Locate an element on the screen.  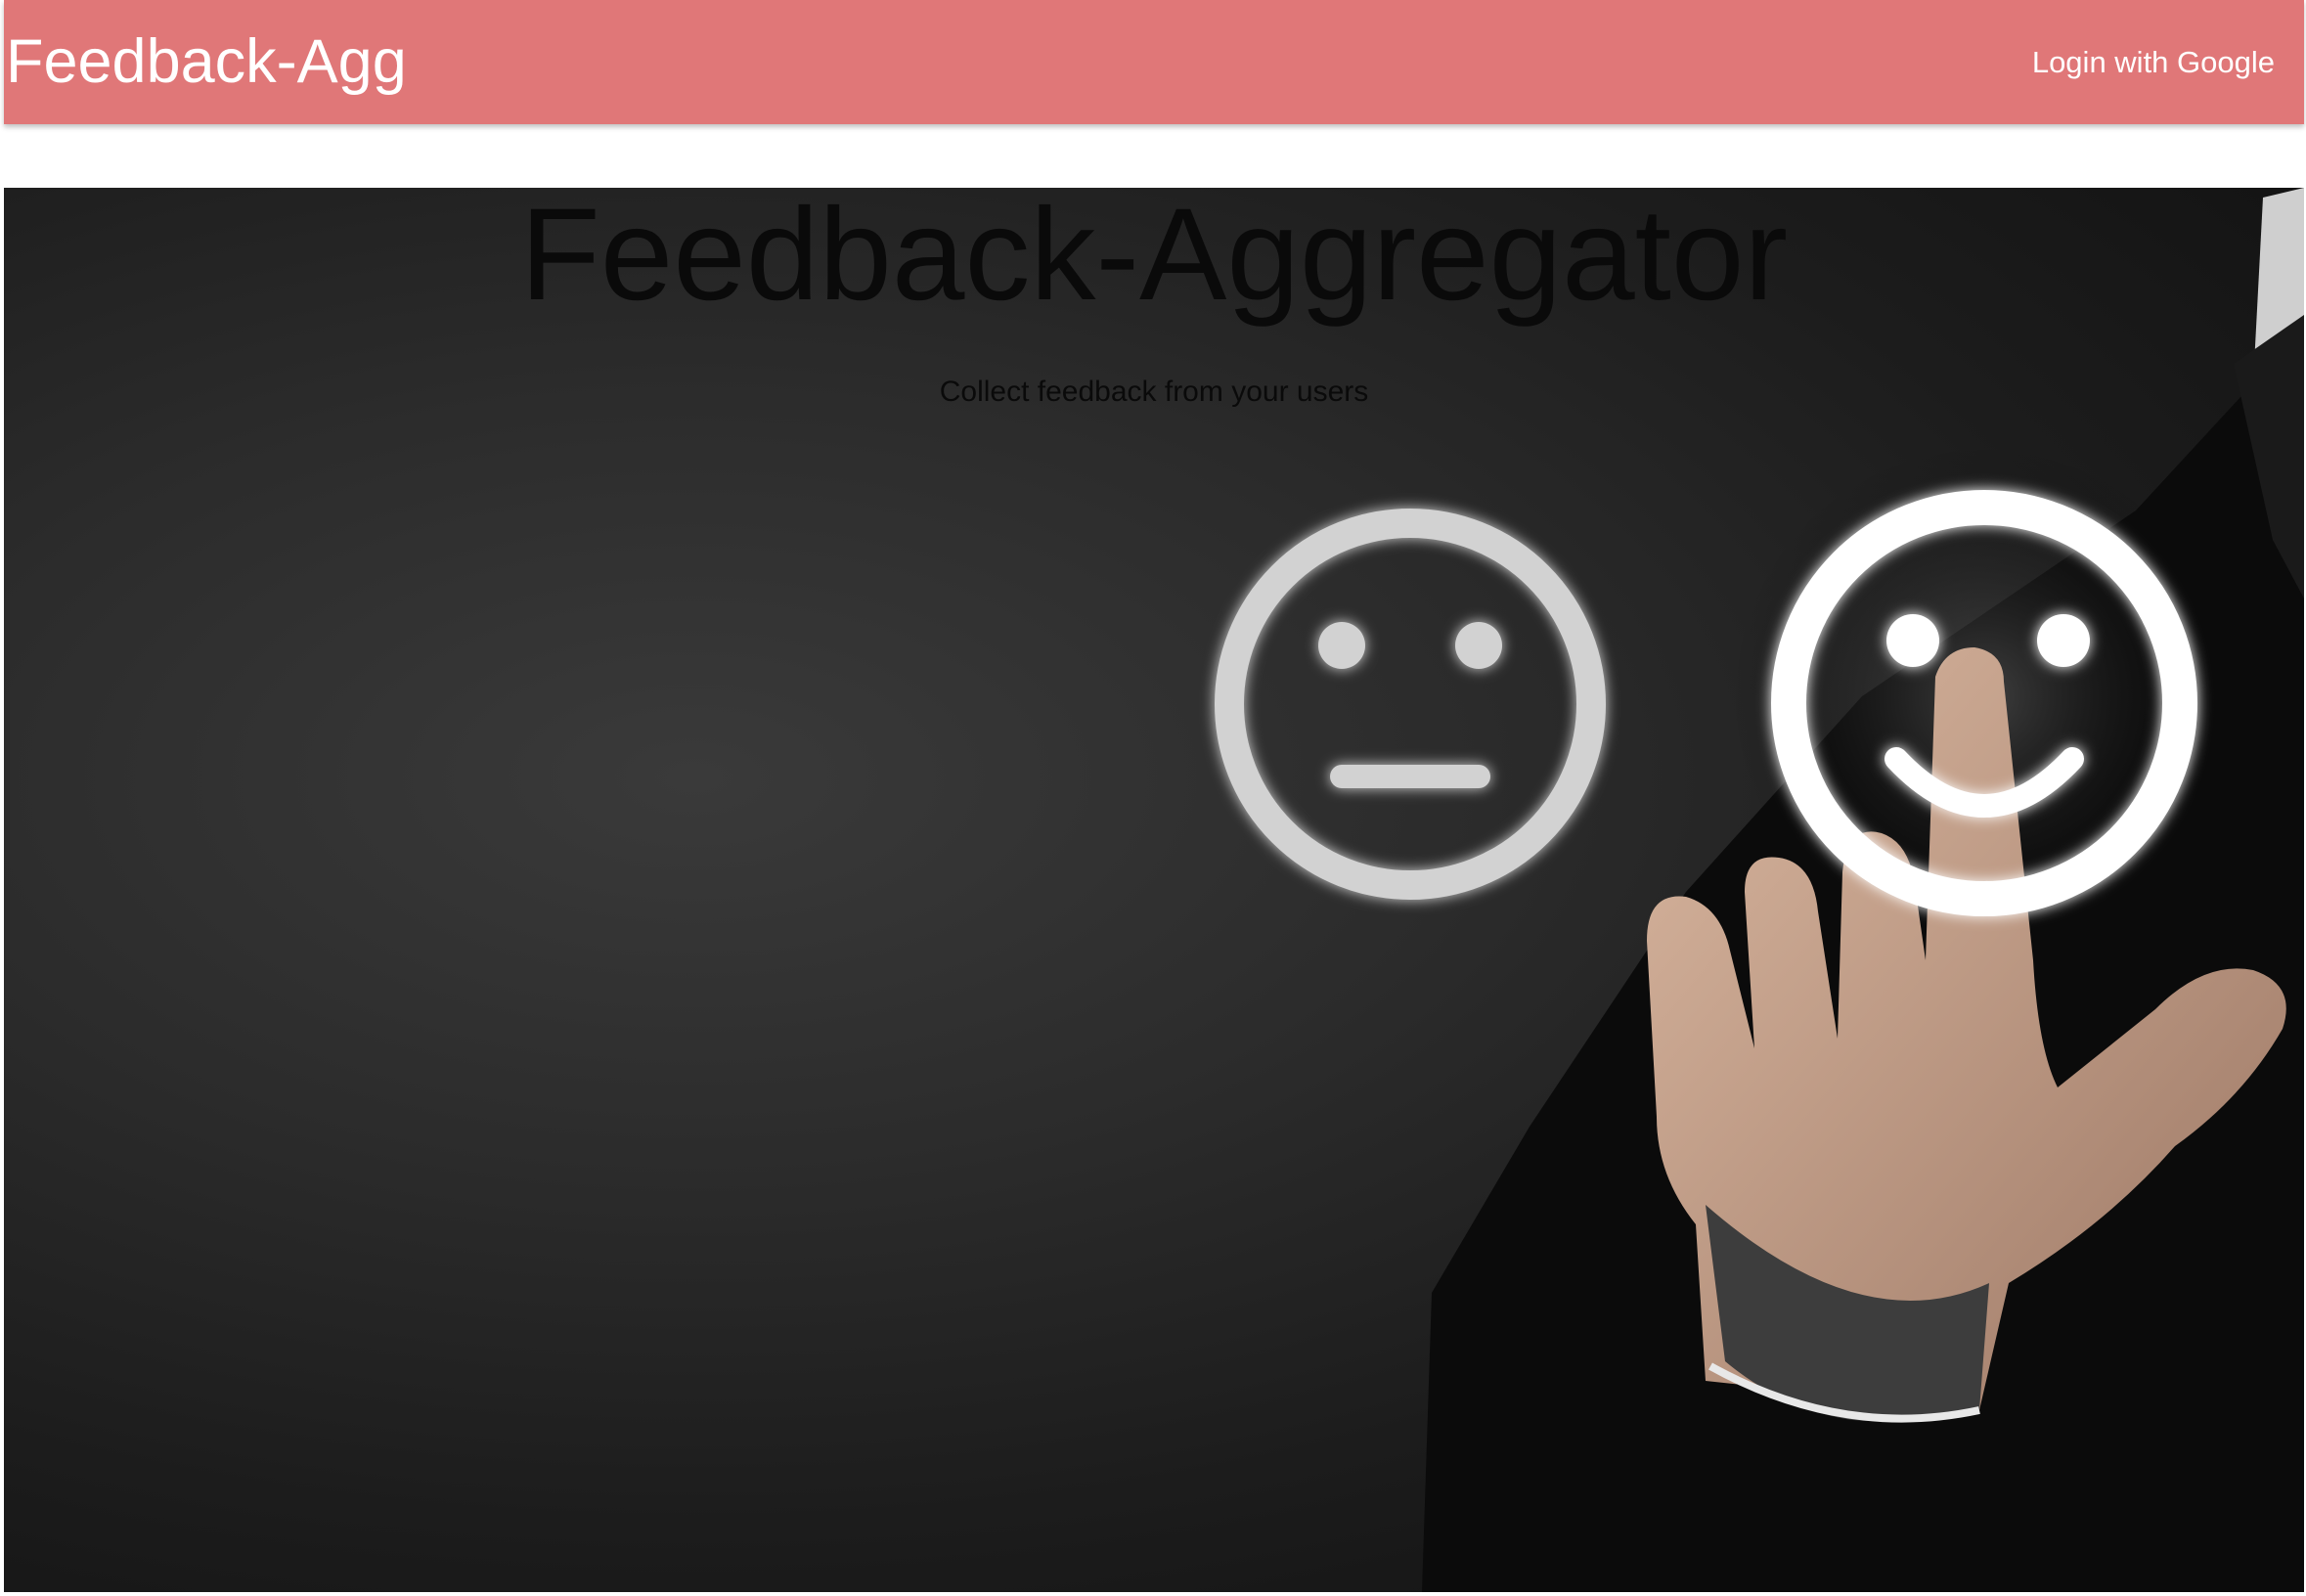
neutral-face-icon is located at coordinates (1411, 704).